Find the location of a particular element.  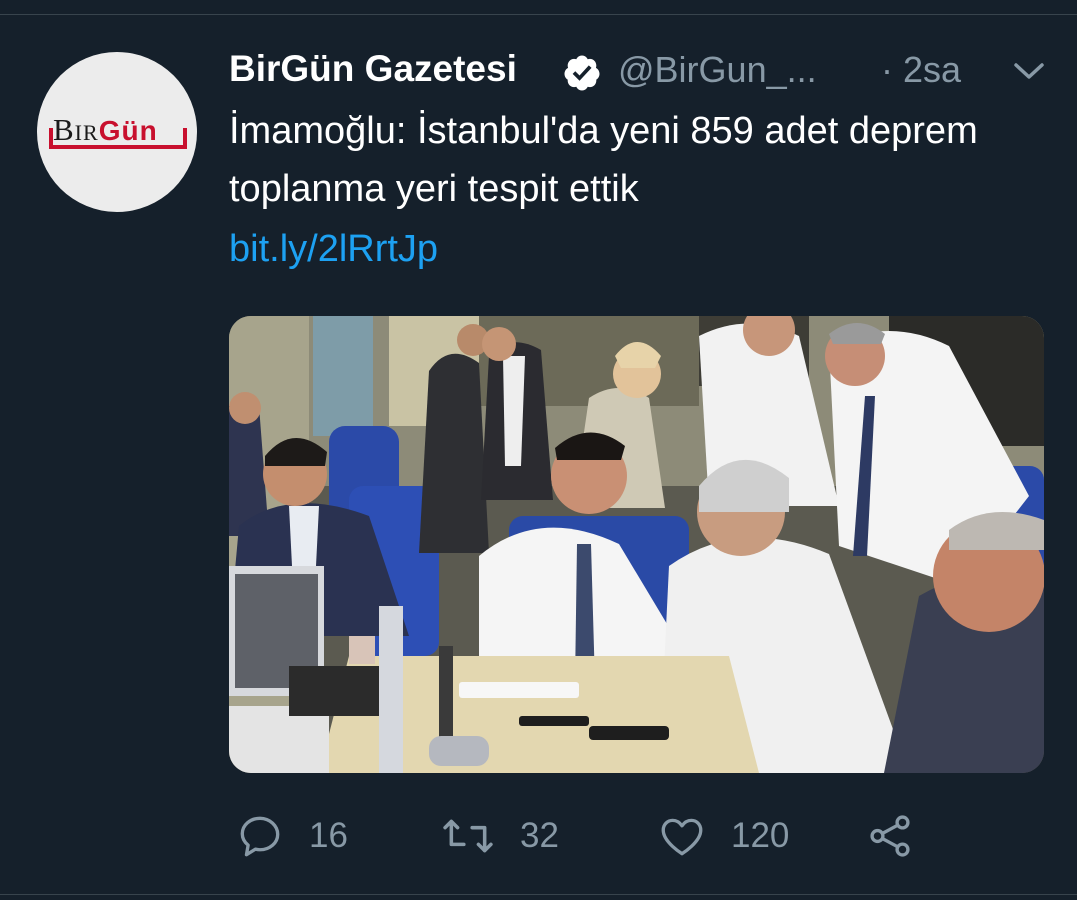

tweet-actions: 16 32 120 is located at coordinates (639, 836).